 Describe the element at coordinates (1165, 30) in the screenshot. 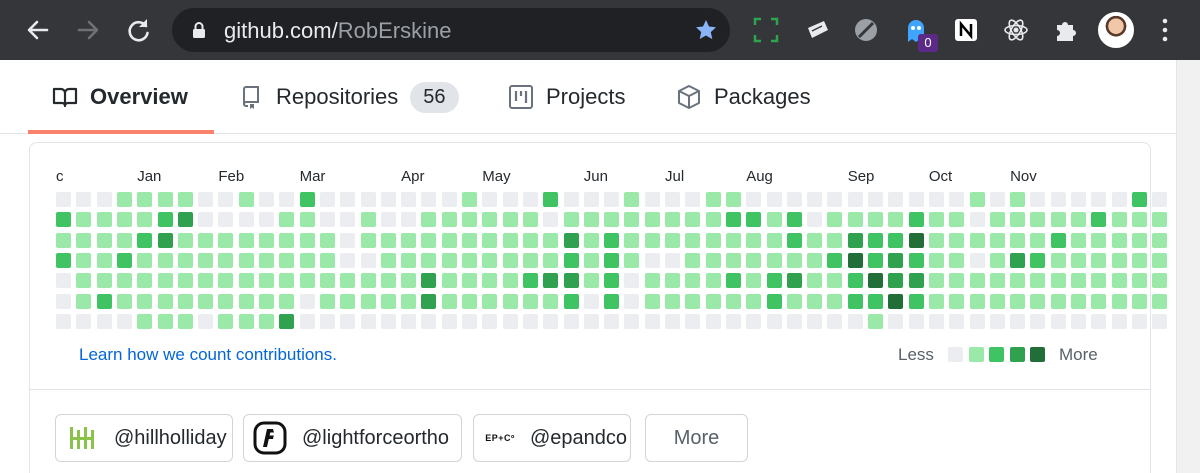

I see `kebab-menu-icon` at that location.